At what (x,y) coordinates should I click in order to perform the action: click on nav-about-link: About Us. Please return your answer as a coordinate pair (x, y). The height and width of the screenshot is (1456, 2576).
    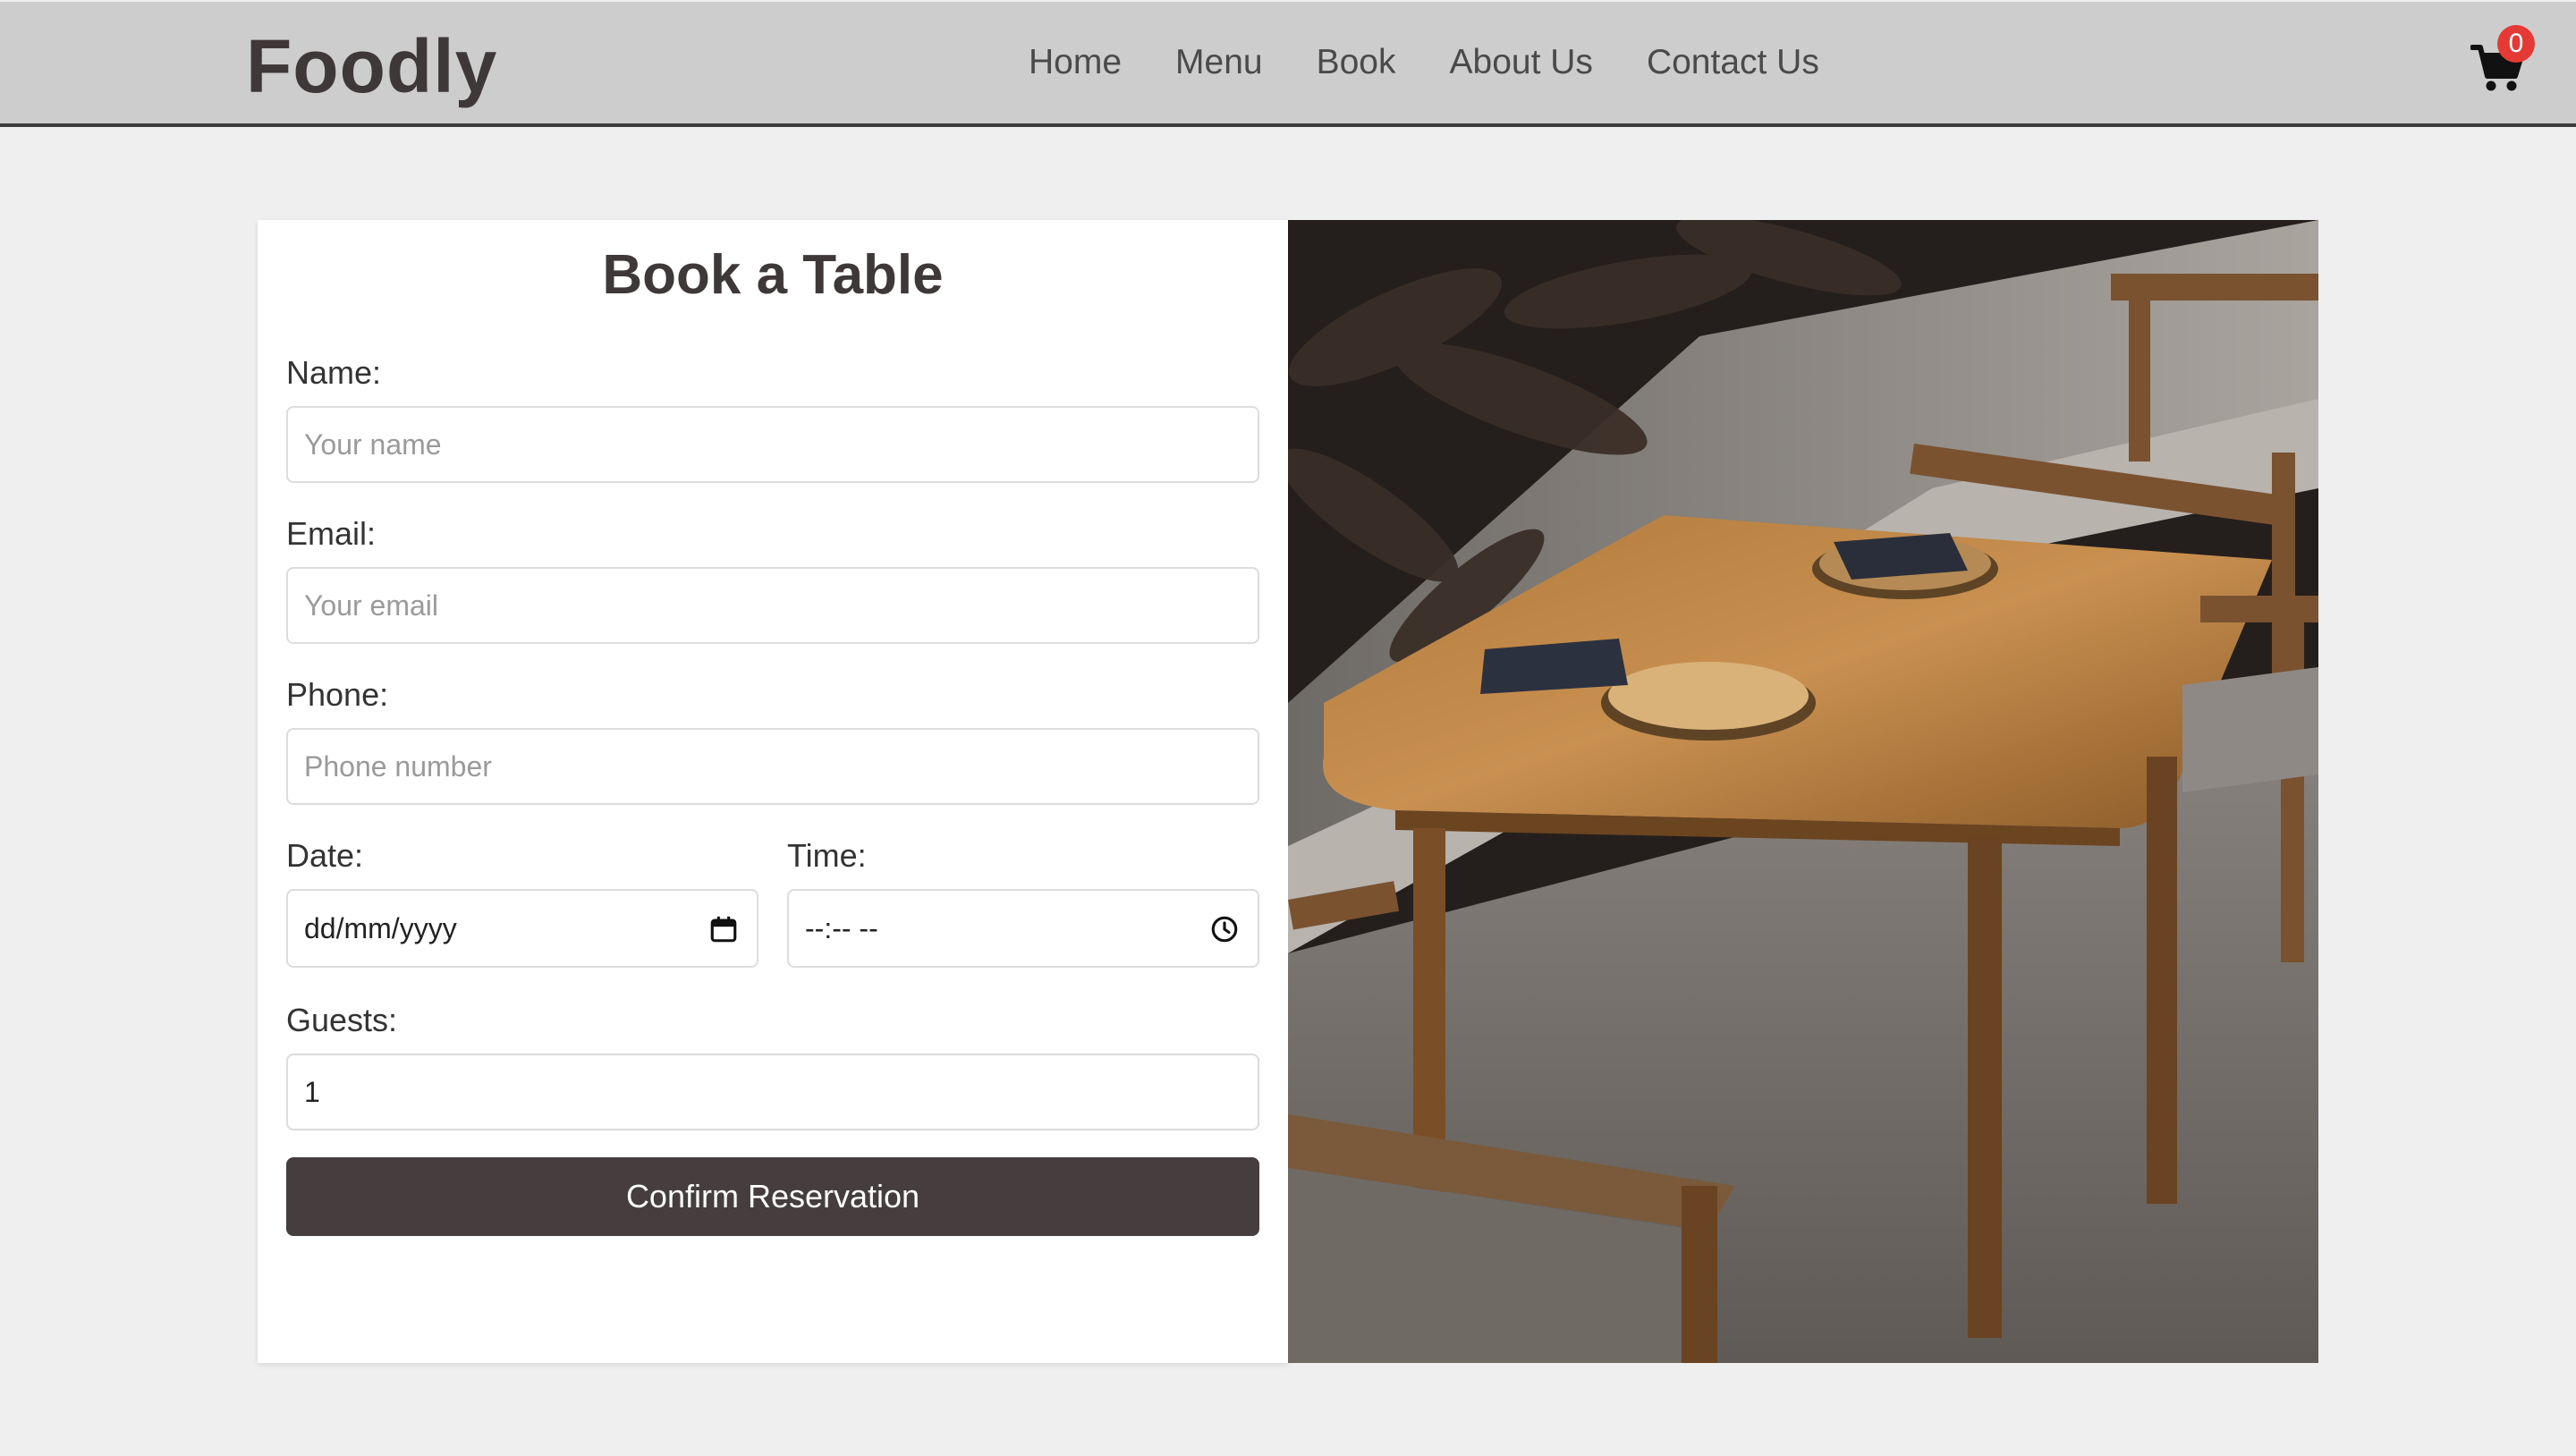
    Looking at the image, I should click on (1521, 63).